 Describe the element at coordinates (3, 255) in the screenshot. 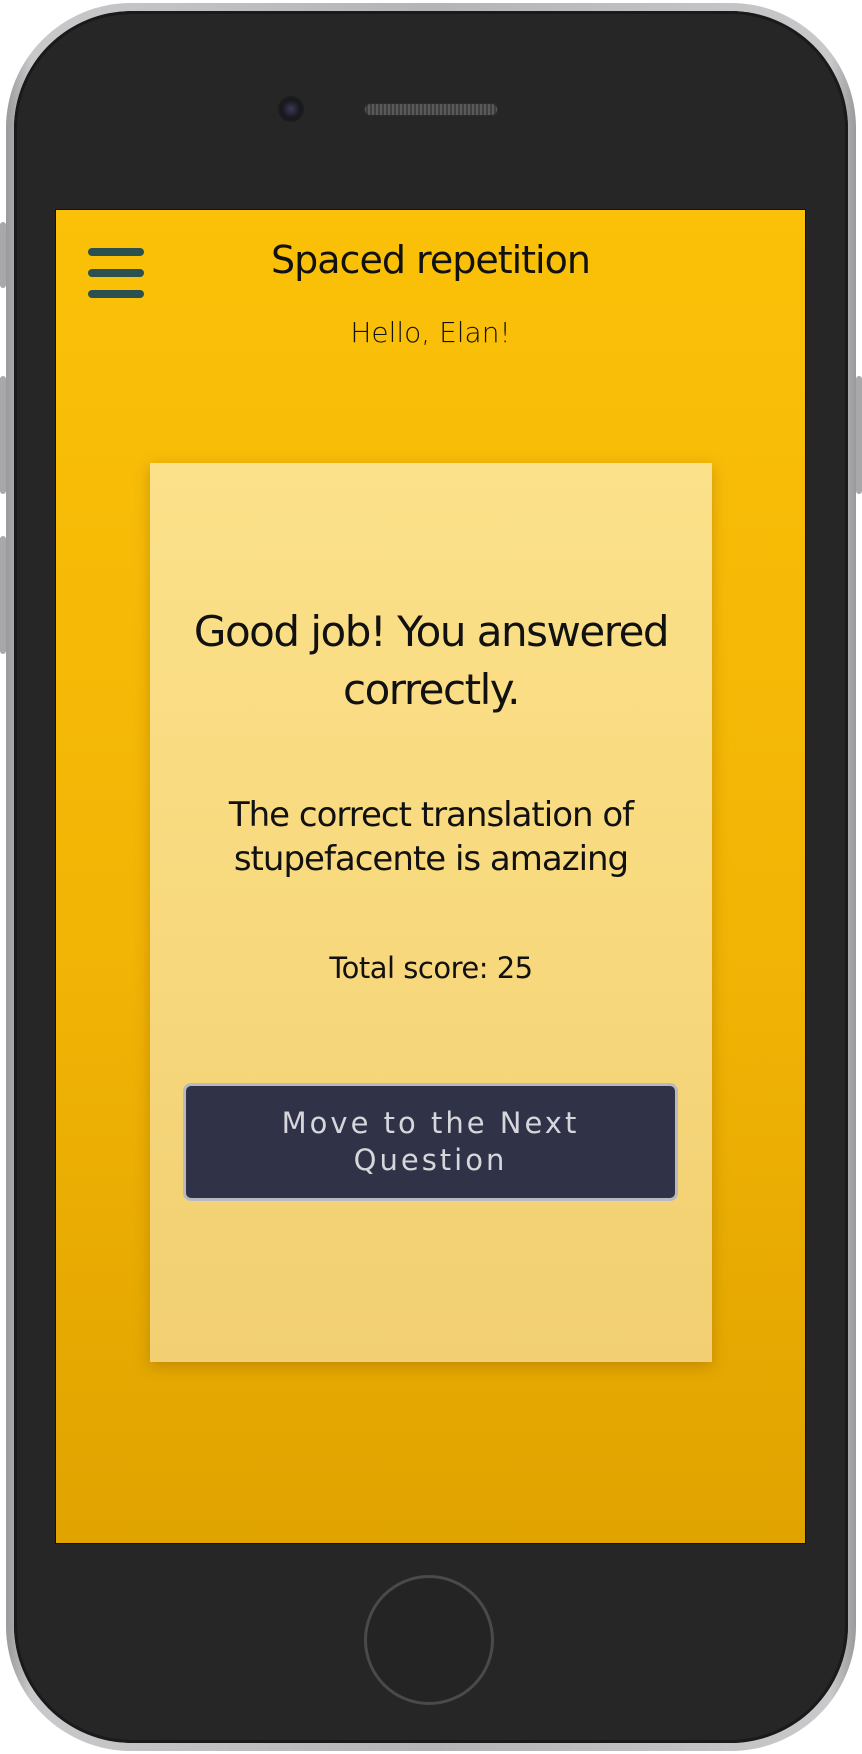

I see `mute-switch` at that location.